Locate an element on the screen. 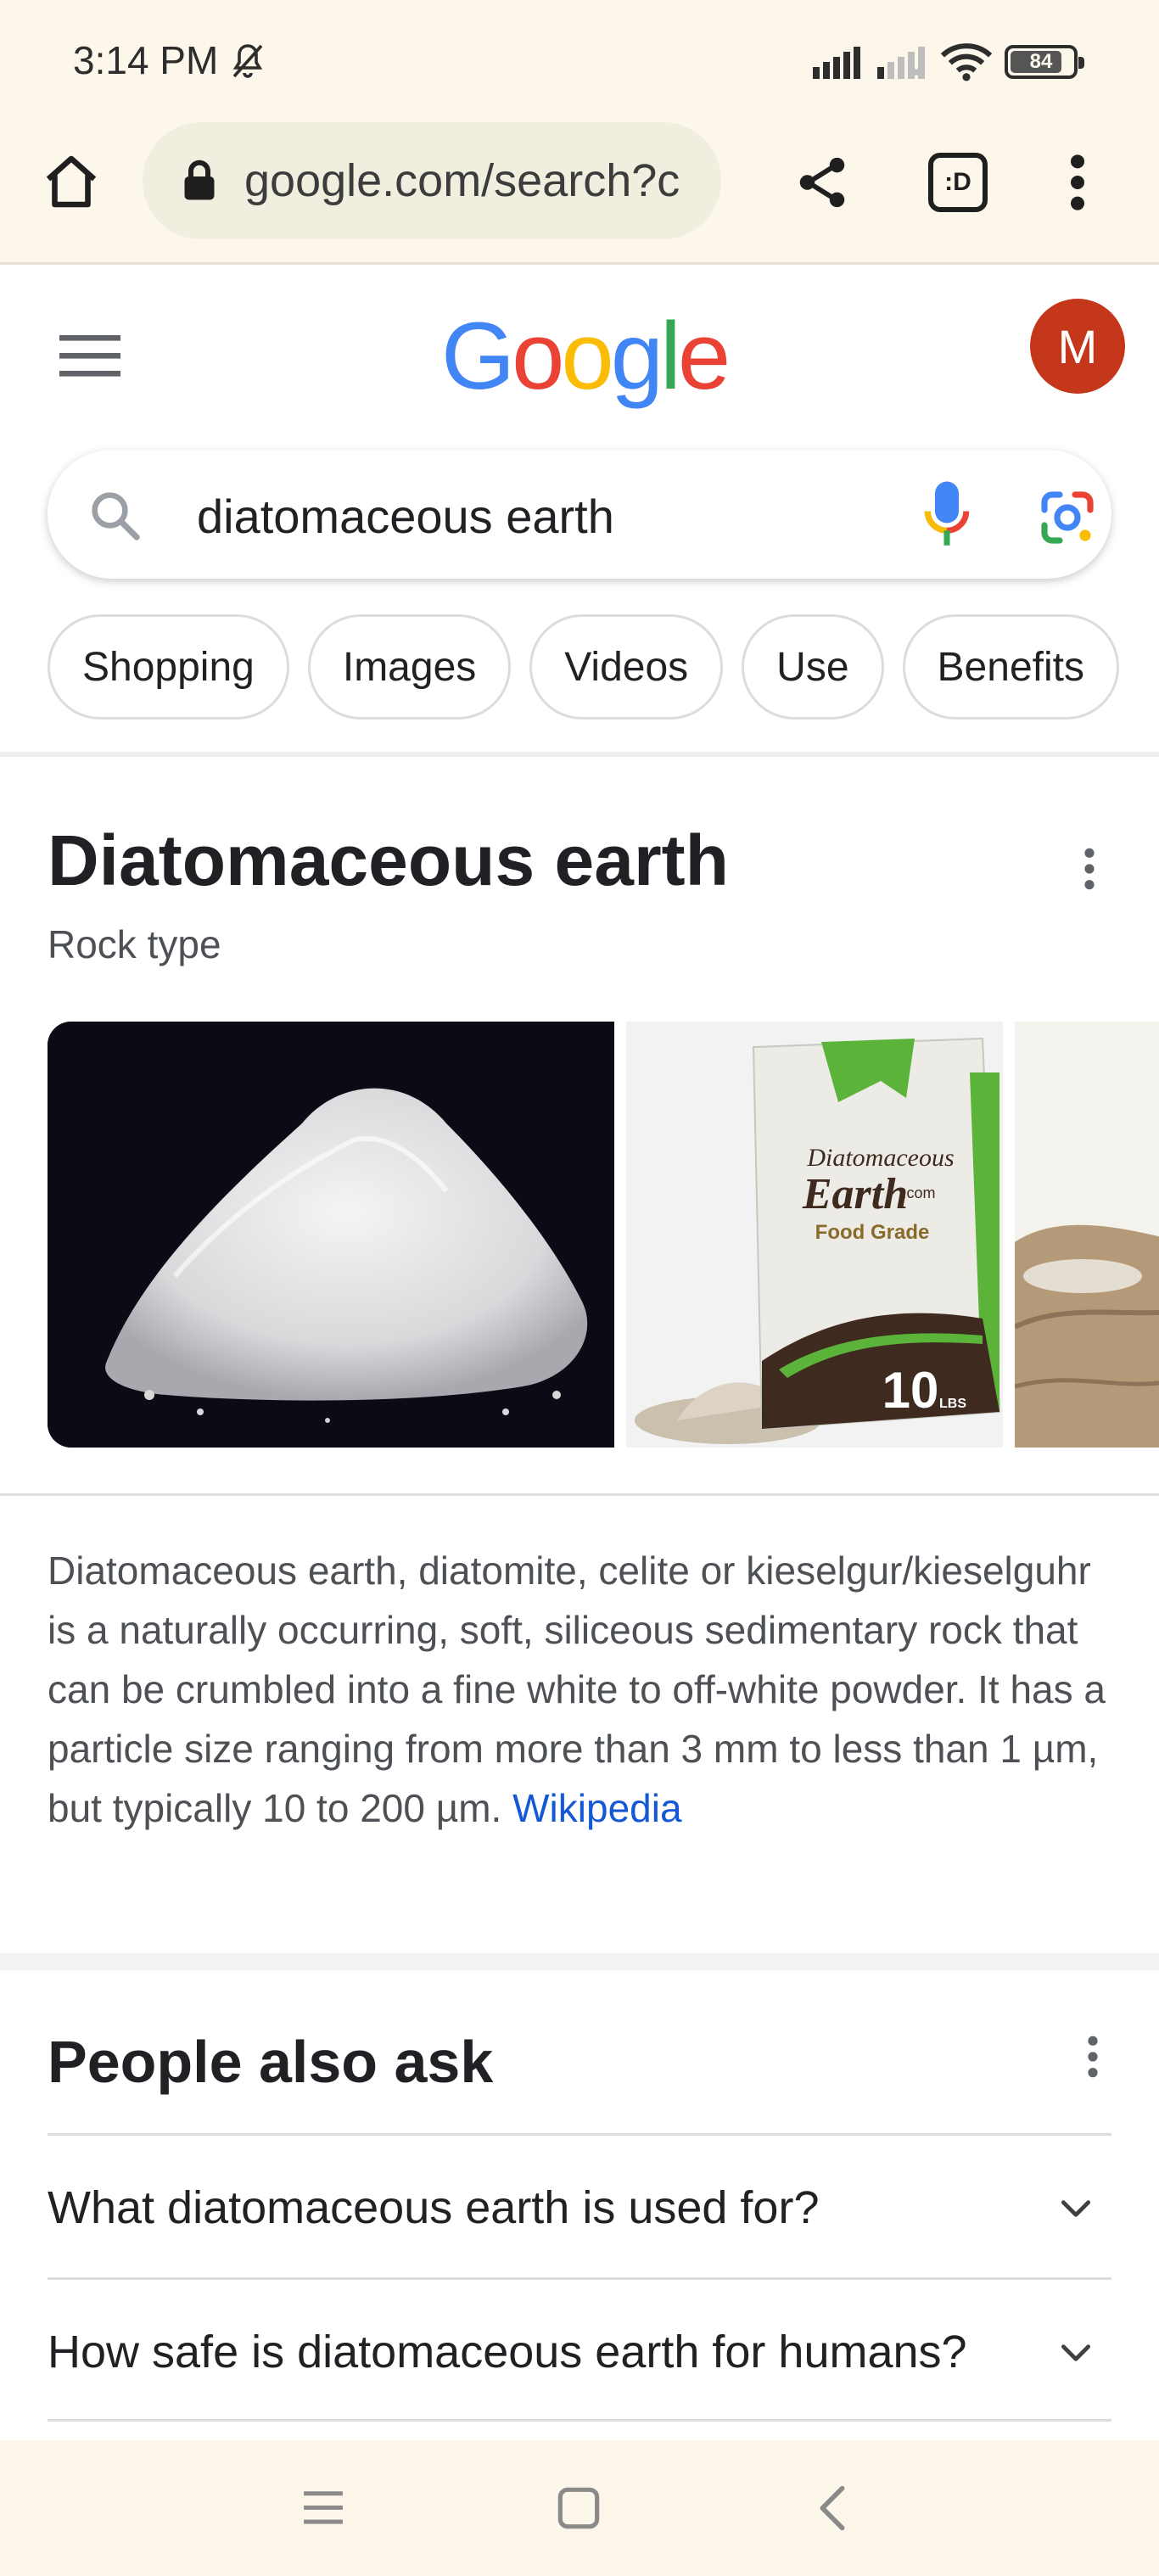  search-box: diatomaceous earth is located at coordinates (579, 514).